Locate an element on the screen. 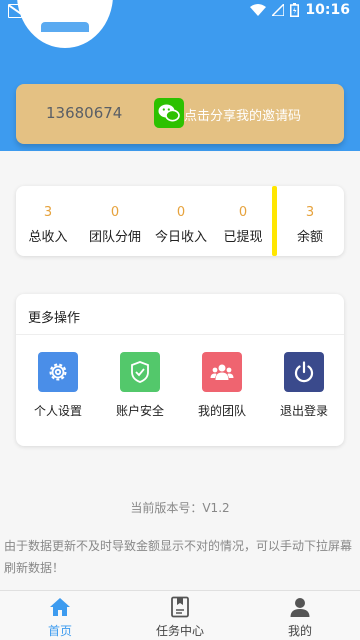  stat-today-income: 0 今日收入 is located at coordinates (181, 221).